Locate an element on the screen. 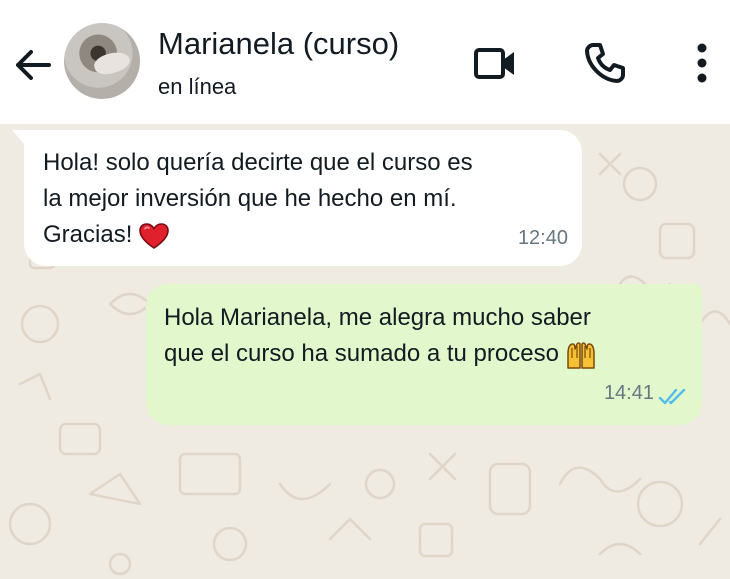  back-button is located at coordinates (33, 65).